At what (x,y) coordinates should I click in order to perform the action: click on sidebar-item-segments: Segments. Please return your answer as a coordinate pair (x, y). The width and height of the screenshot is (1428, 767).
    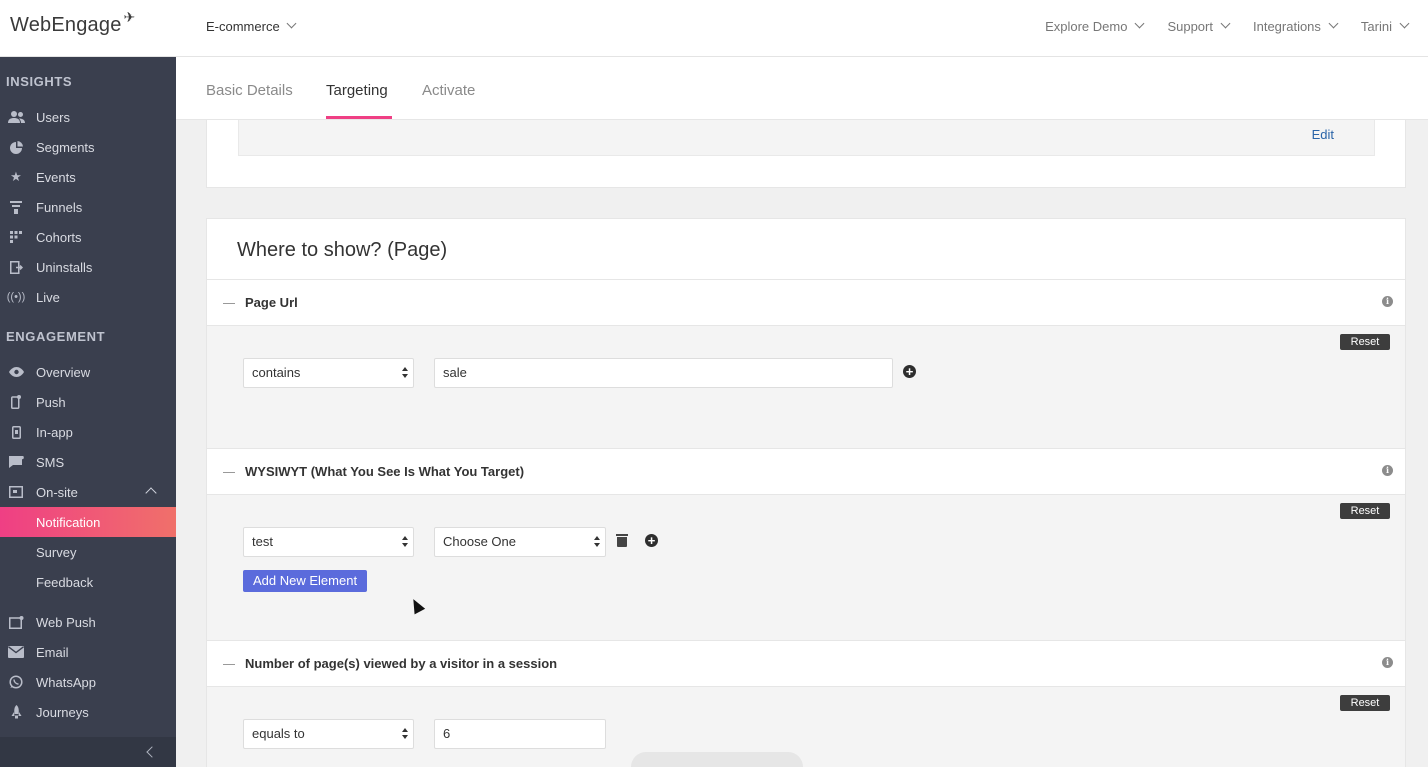
    Looking at the image, I should click on (88, 147).